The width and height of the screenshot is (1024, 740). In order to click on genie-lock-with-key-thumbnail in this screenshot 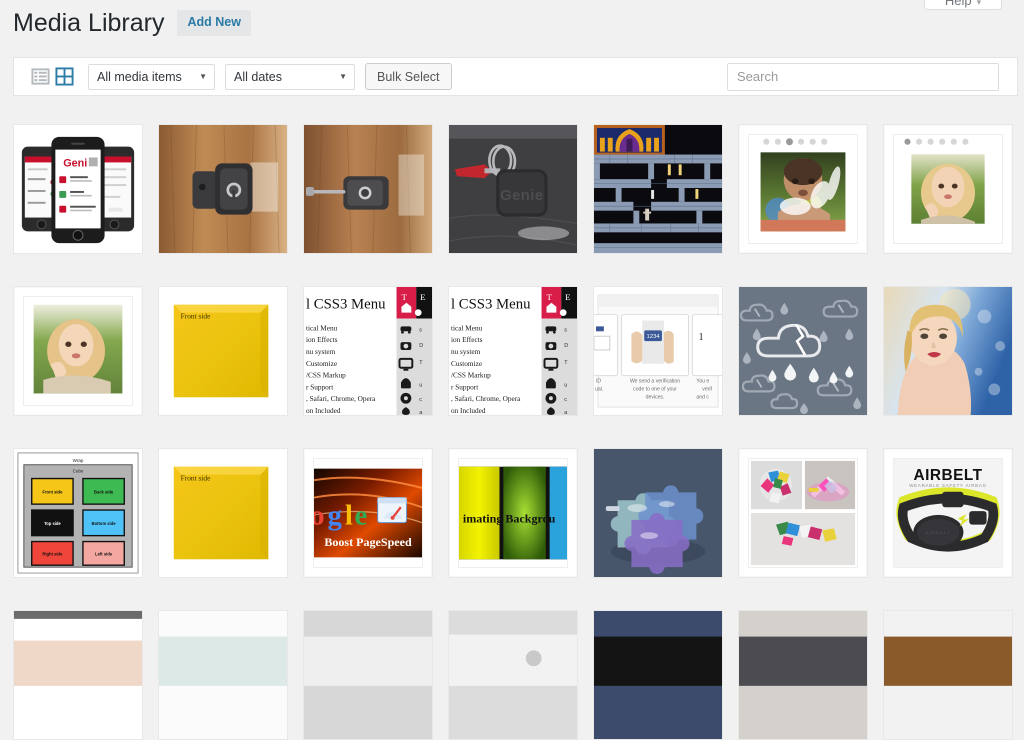, I will do `click(368, 189)`.